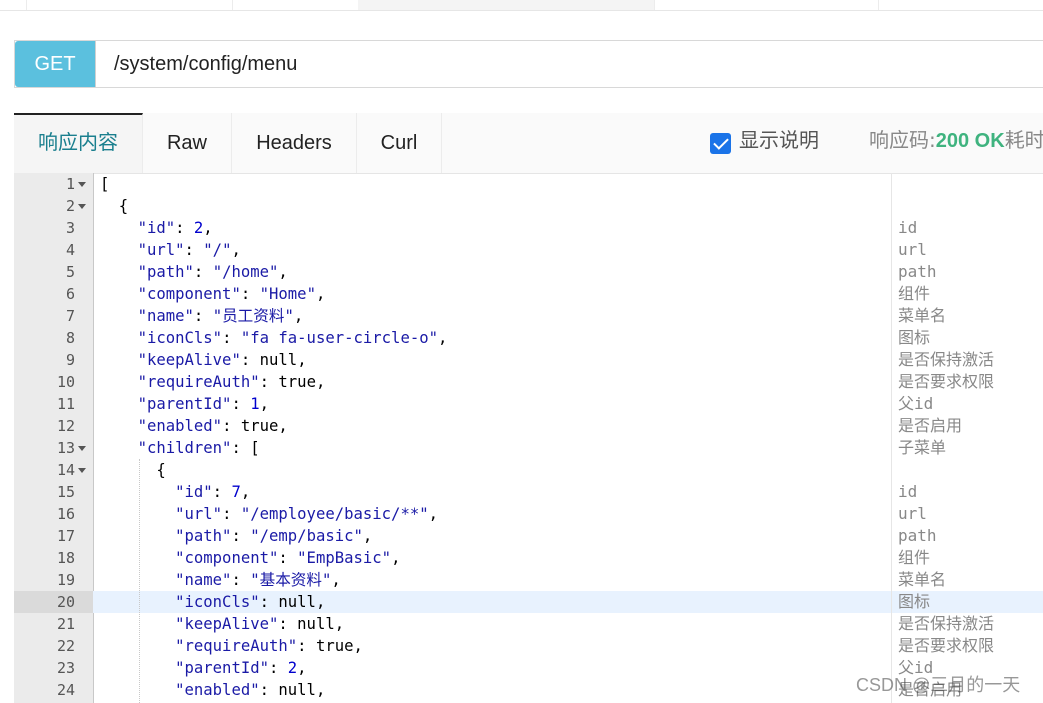 The width and height of the screenshot is (1043, 703). I want to click on time-label: 耗时, so click(1023, 140).